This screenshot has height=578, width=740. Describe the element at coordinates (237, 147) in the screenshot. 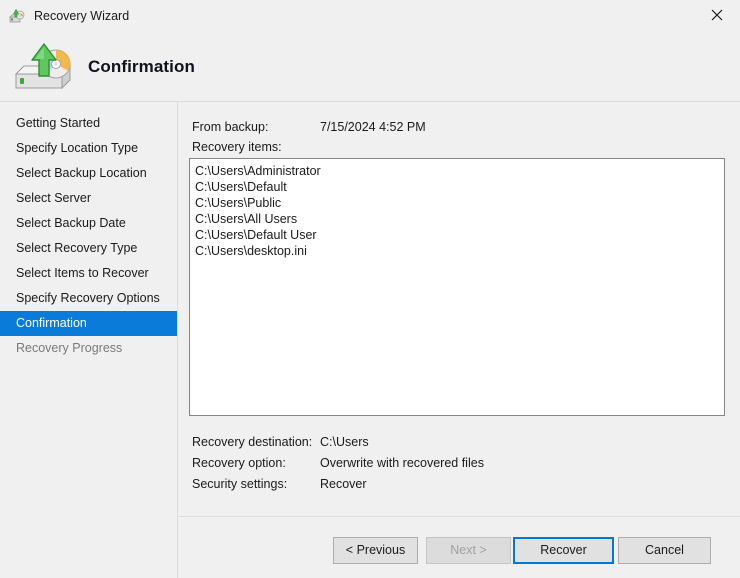

I see `recovery-items-label: Recovery items:` at that location.